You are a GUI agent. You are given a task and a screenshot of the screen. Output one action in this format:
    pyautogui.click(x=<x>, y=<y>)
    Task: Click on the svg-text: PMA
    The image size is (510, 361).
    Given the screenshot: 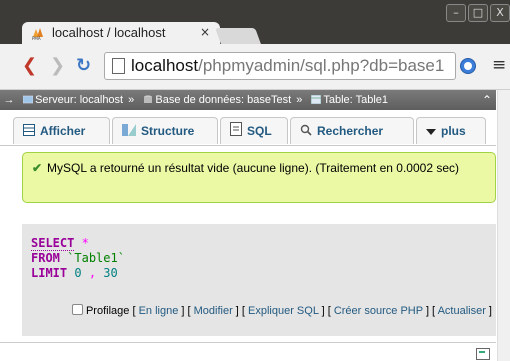 What is the action you would take?
    pyautogui.click(x=36, y=38)
    